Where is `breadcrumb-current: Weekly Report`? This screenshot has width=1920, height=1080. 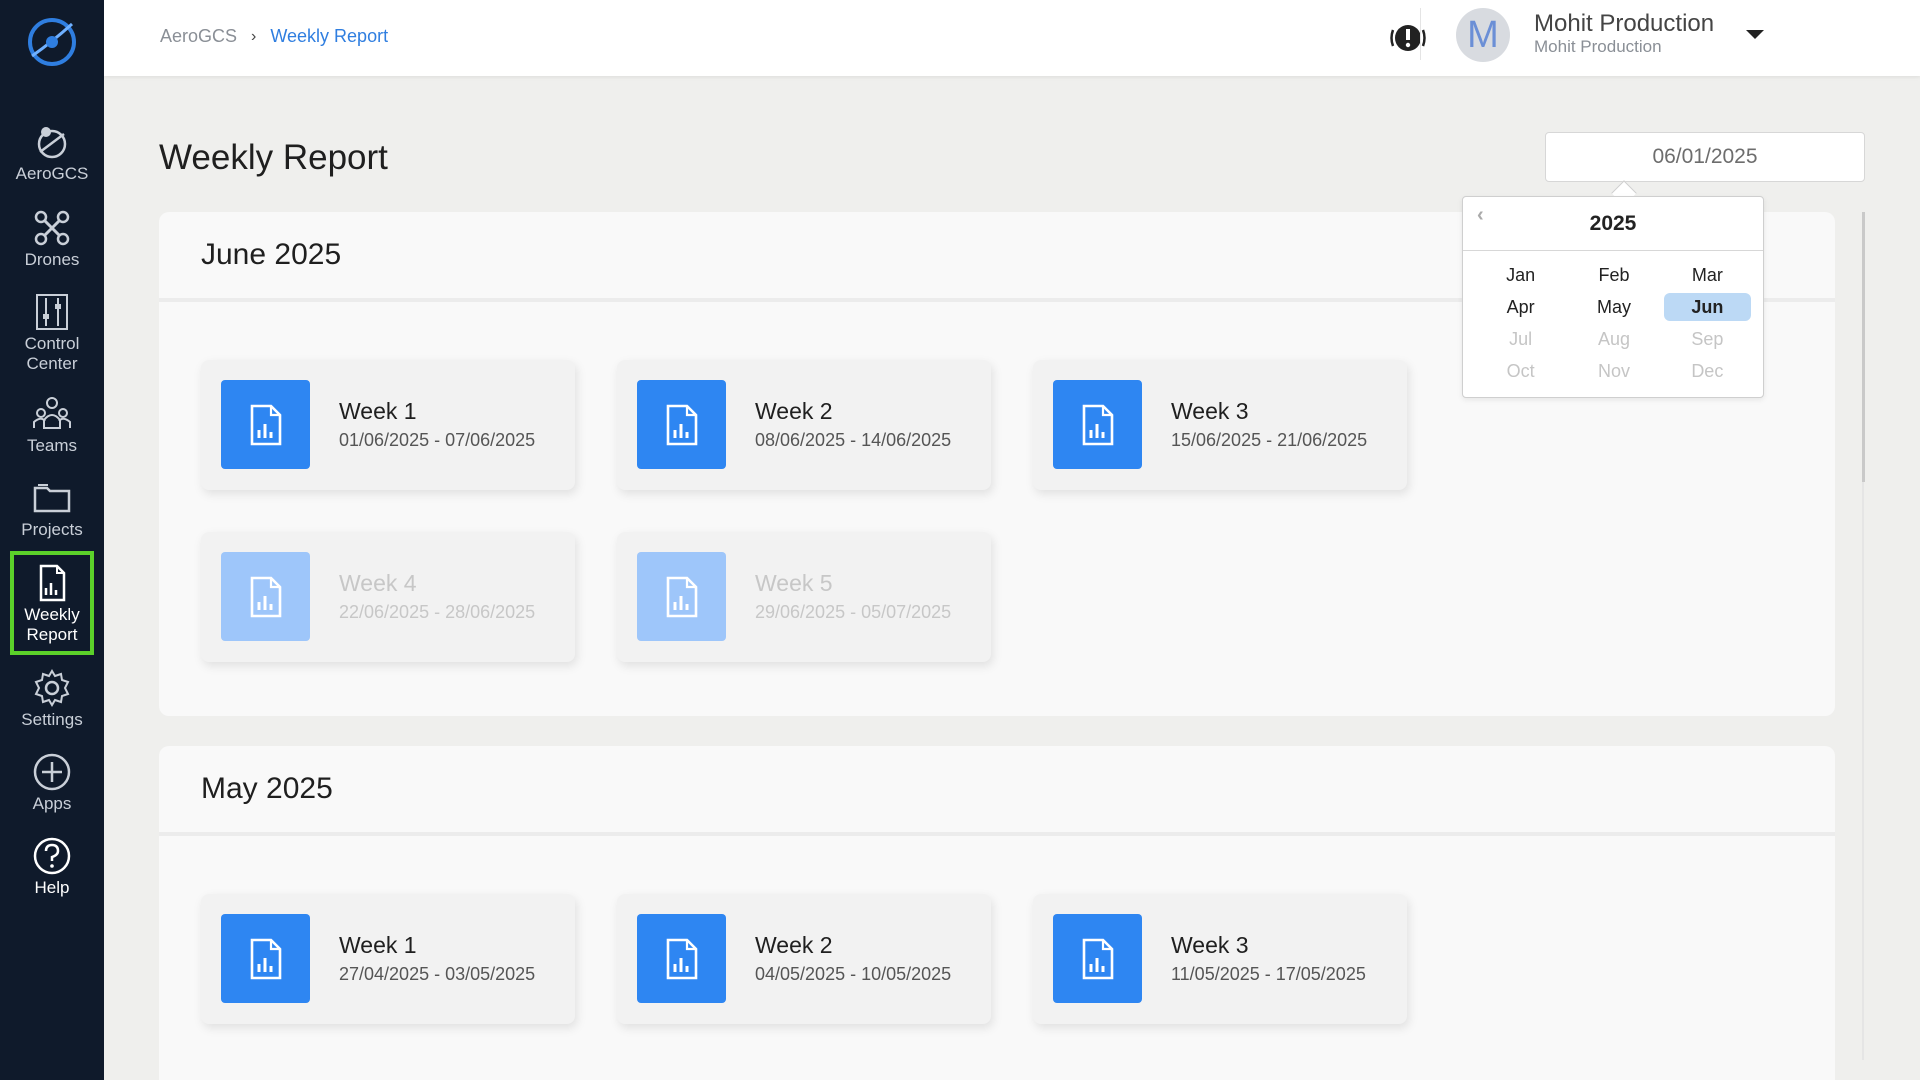
breadcrumb-current: Weekly Report is located at coordinates (329, 36).